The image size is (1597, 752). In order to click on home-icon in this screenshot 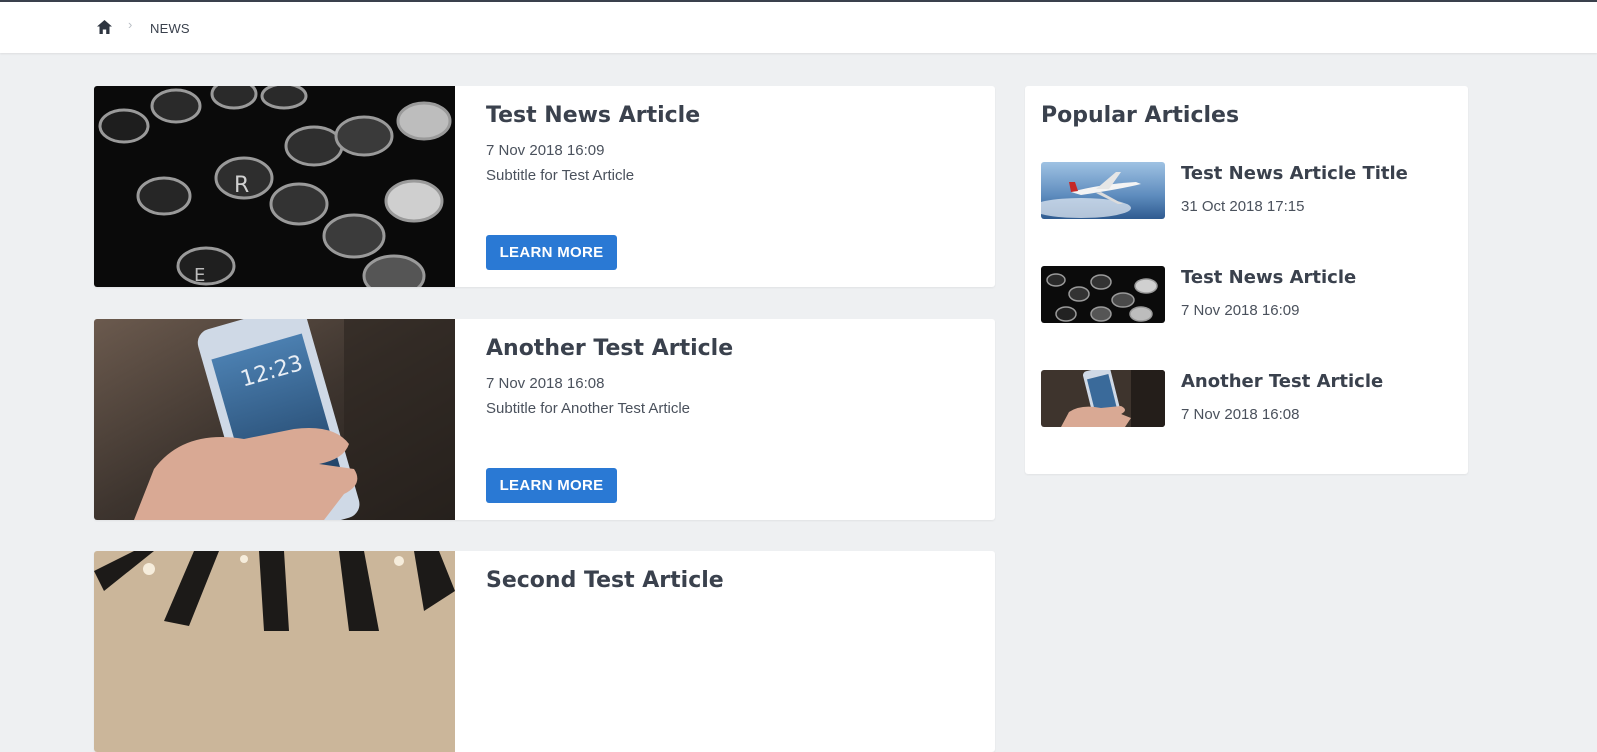, I will do `click(104, 27)`.